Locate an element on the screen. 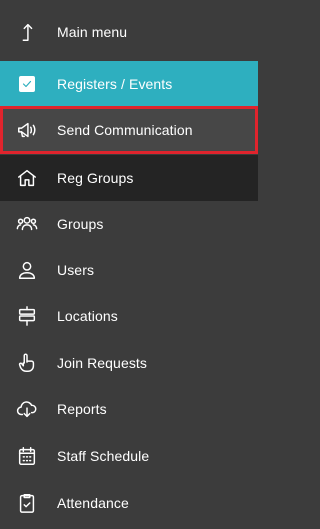 The width and height of the screenshot is (320, 529). megaphone-icon is located at coordinates (27, 130).